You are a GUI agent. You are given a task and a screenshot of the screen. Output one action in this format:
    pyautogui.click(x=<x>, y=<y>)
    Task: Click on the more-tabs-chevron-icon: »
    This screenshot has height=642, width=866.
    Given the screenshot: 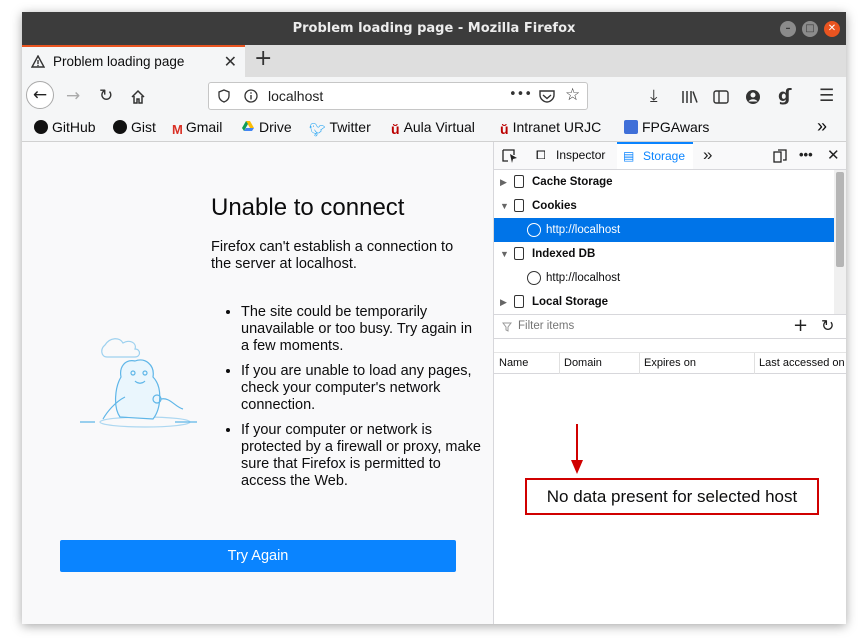 What is the action you would take?
    pyautogui.click(x=707, y=155)
    